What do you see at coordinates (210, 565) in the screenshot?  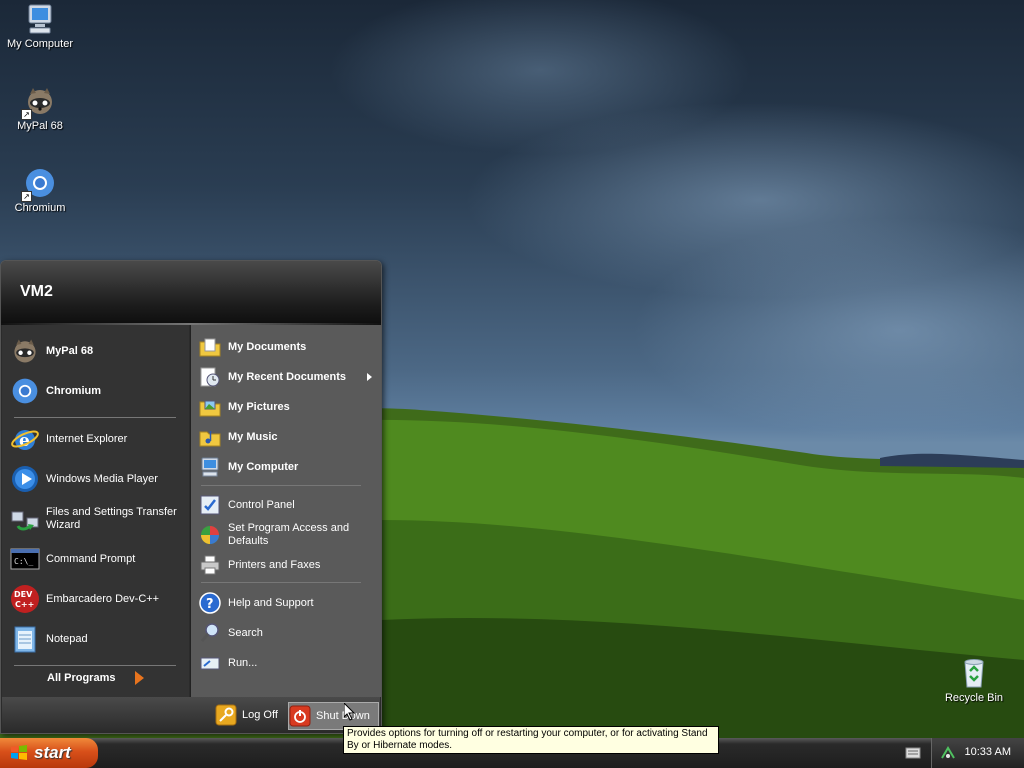 I see `printer-icon` at bounding box center [210, 565].